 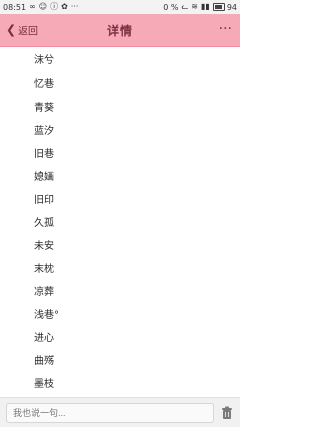 I want to click on network-speed: 0 %, so click(x=171, y=7).